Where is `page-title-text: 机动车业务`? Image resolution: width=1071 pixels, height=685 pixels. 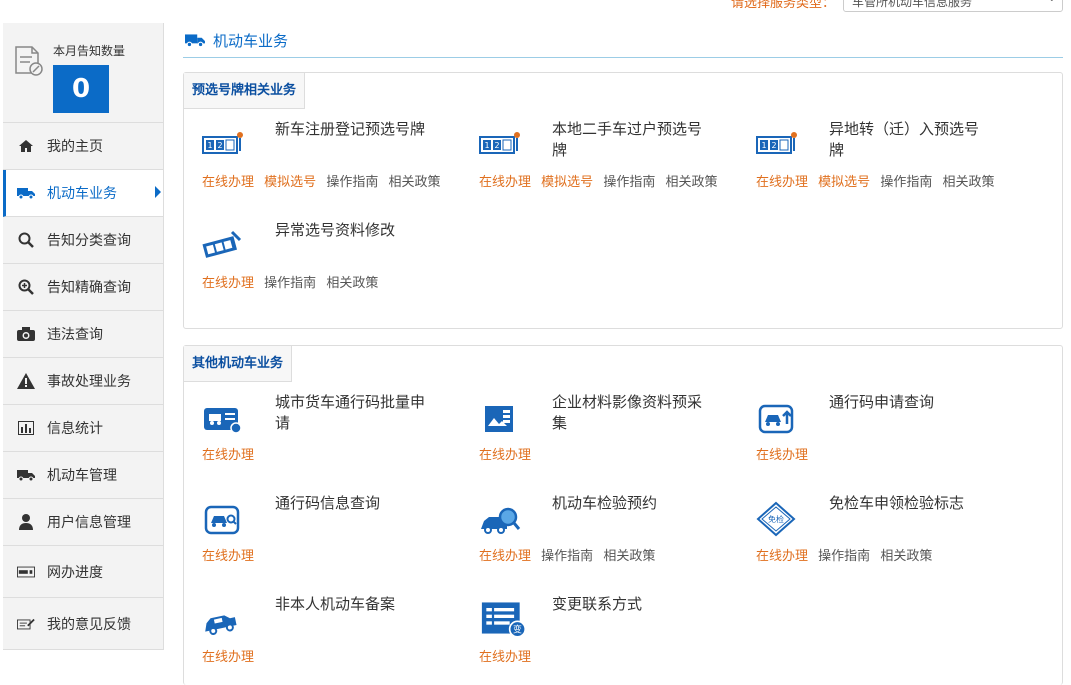
page-title-text: 机动车业务 is located at coordinates (251, 40).